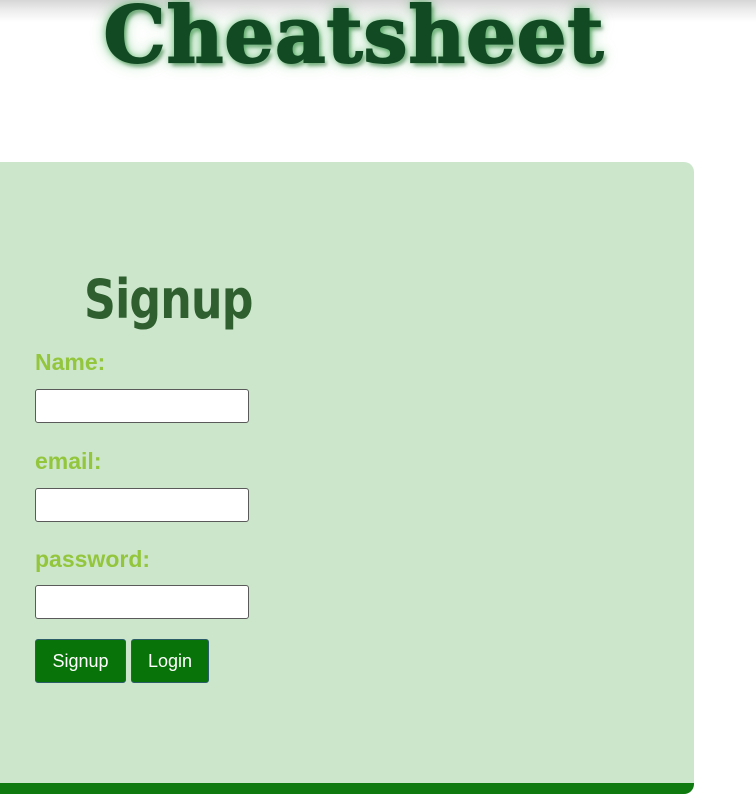  Describe the element at coordinates (68, 461) in the screenshot. I see `email-label: email:` at that location.